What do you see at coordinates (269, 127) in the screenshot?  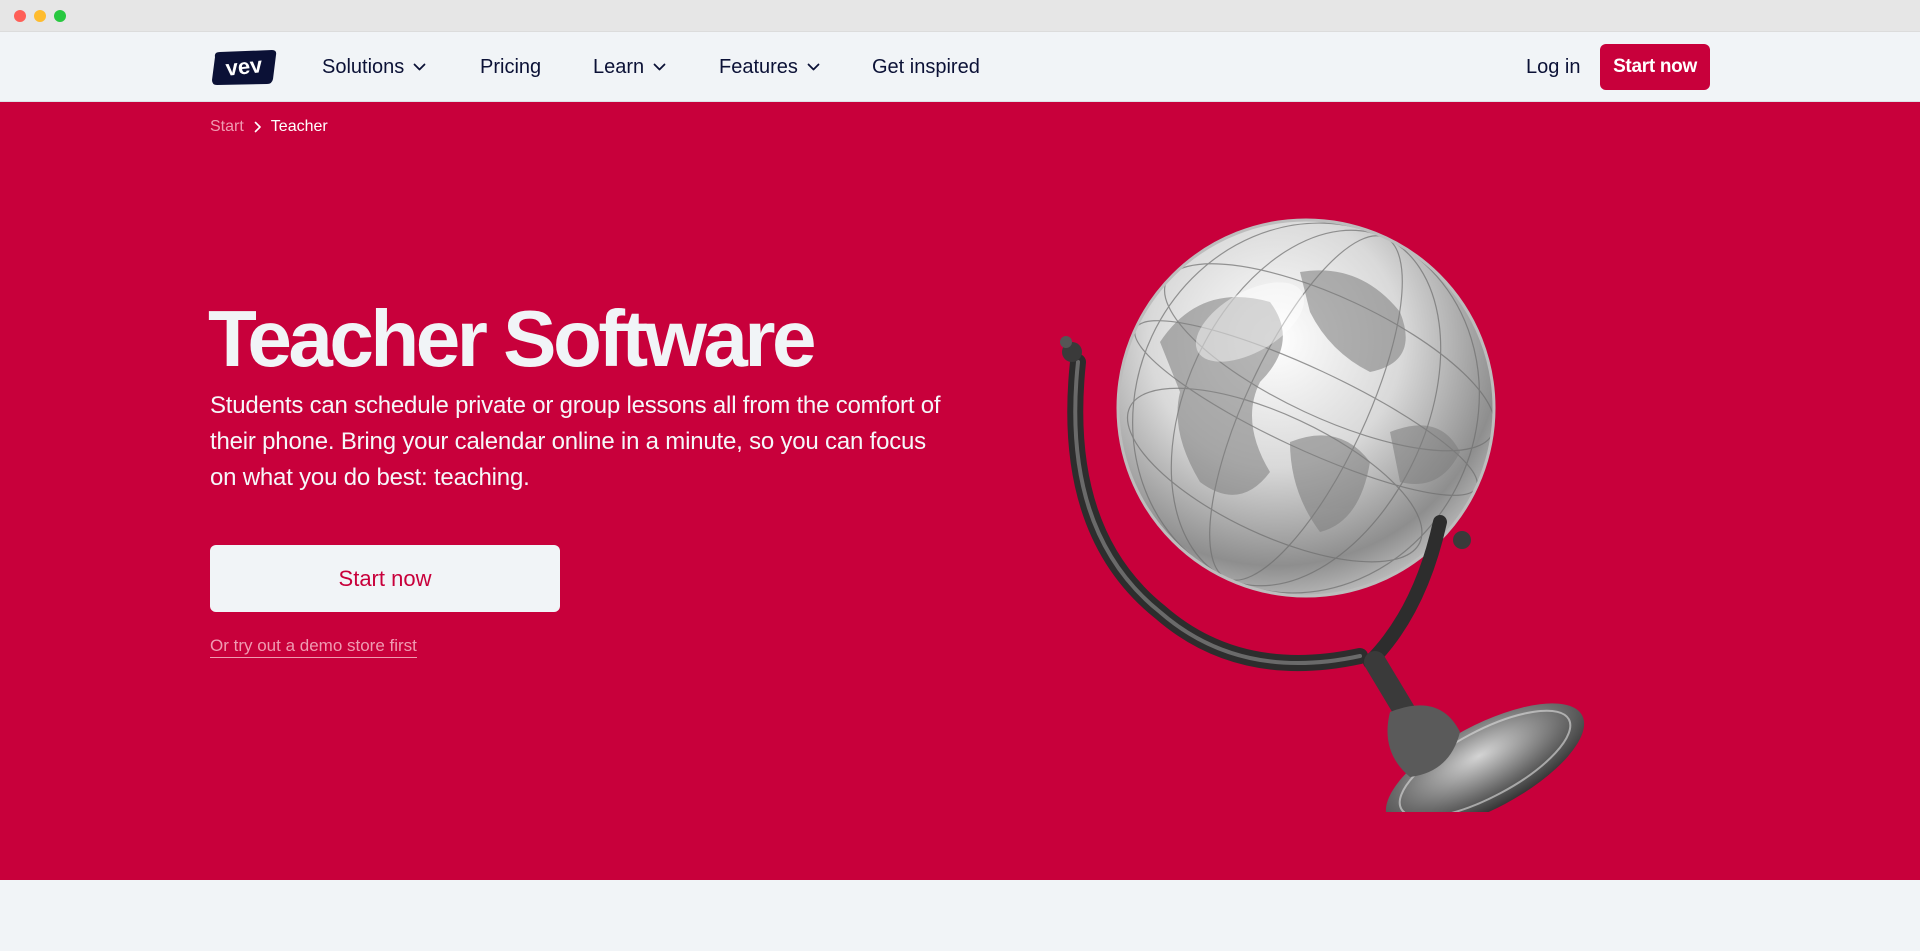 I see `breadcrumb: Start Teacher` at bounding box center [269, 127].